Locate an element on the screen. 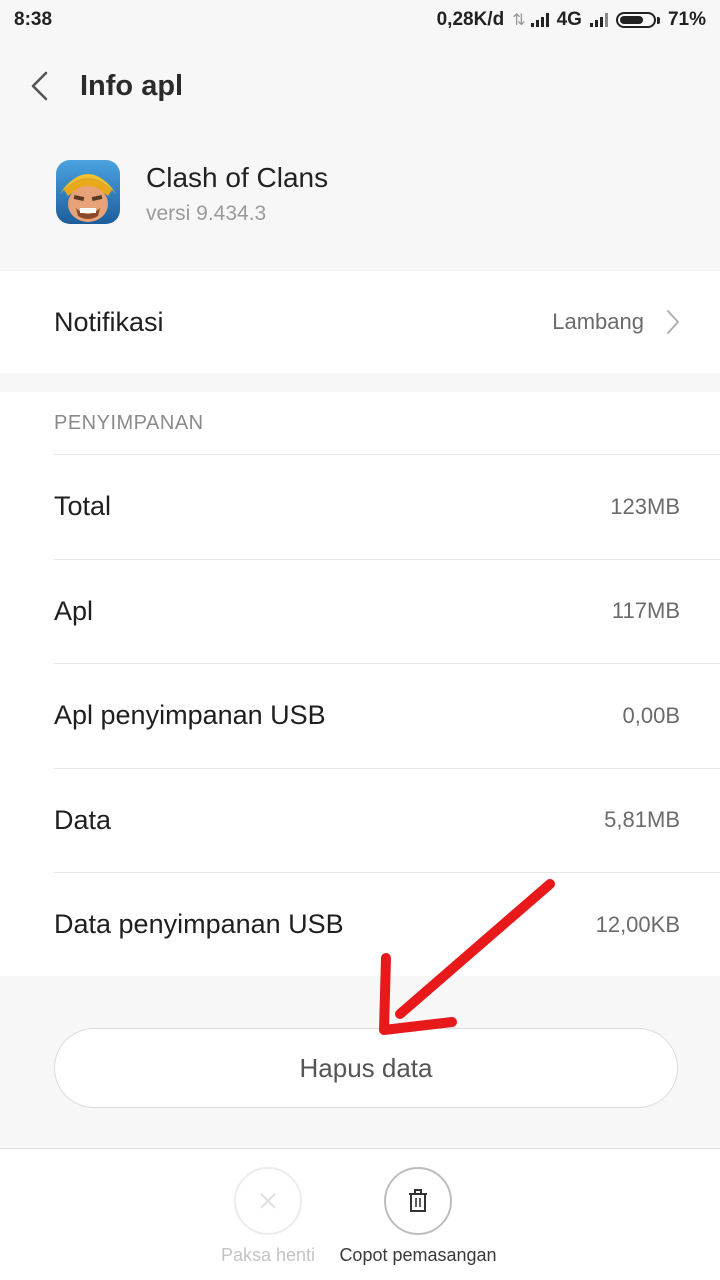  battery-percent: 71% is located at coordinates (686, 19).